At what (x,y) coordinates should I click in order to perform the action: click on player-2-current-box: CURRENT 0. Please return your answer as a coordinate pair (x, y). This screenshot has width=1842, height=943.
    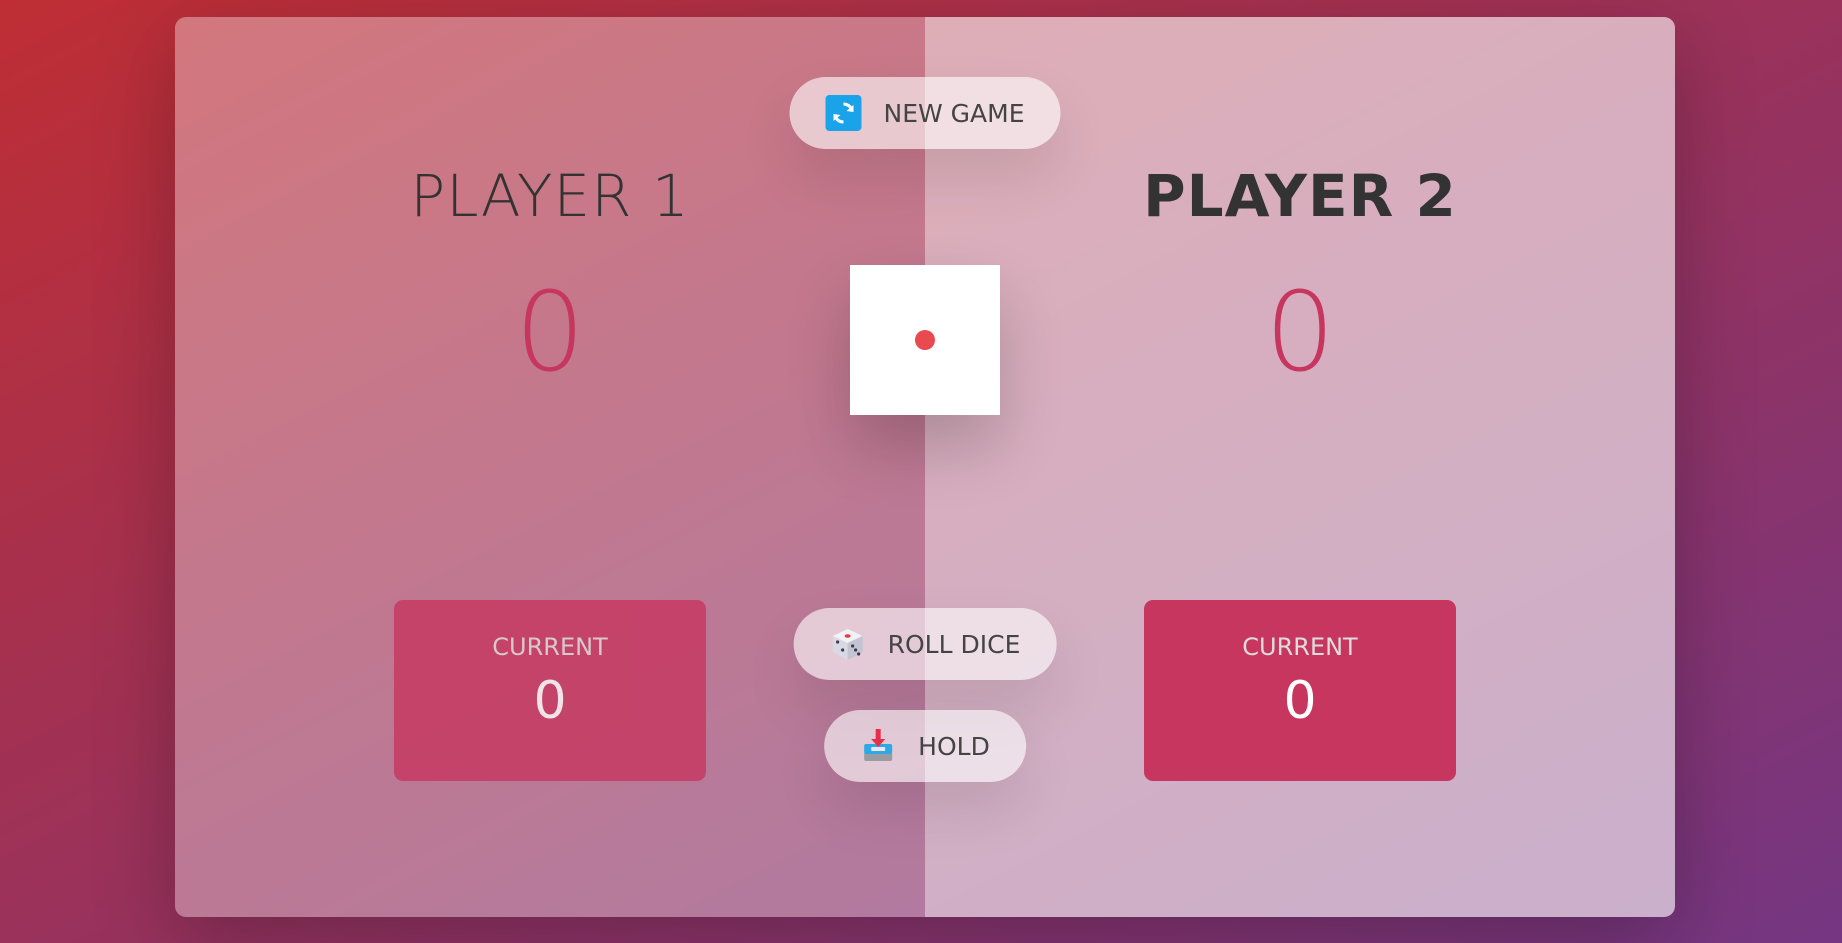
    Looking at the image, I should click on (1300, 690).